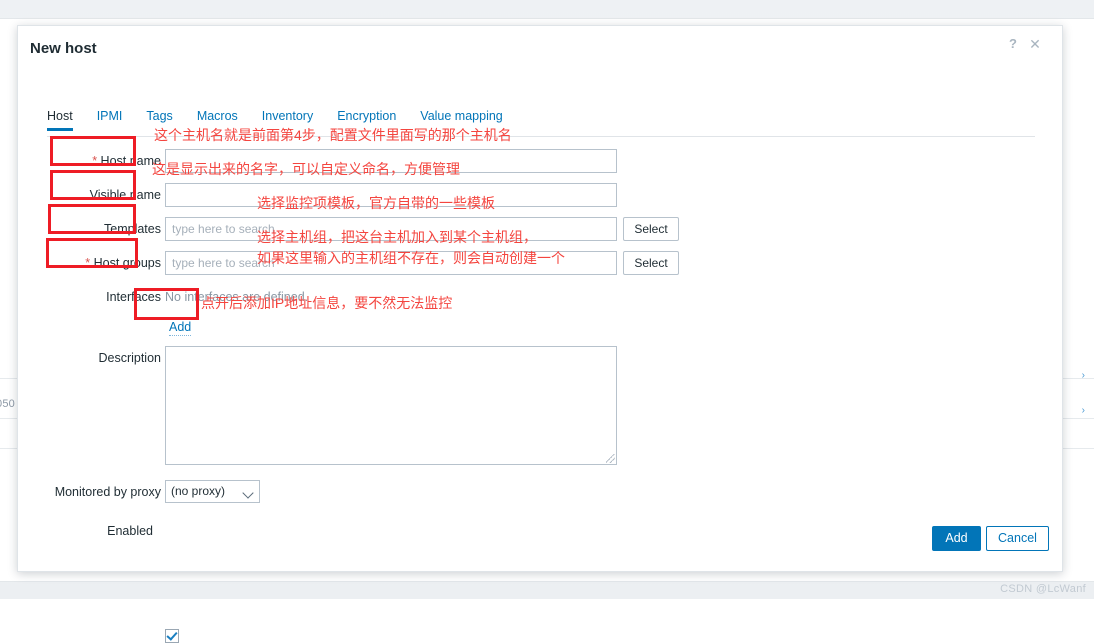 This screenshot has height=643, width=1094. Describe the element at coordinates (236, 297) in the screenshot. I see `interfaces-empty-text: No interfaces are defined.` at that location.